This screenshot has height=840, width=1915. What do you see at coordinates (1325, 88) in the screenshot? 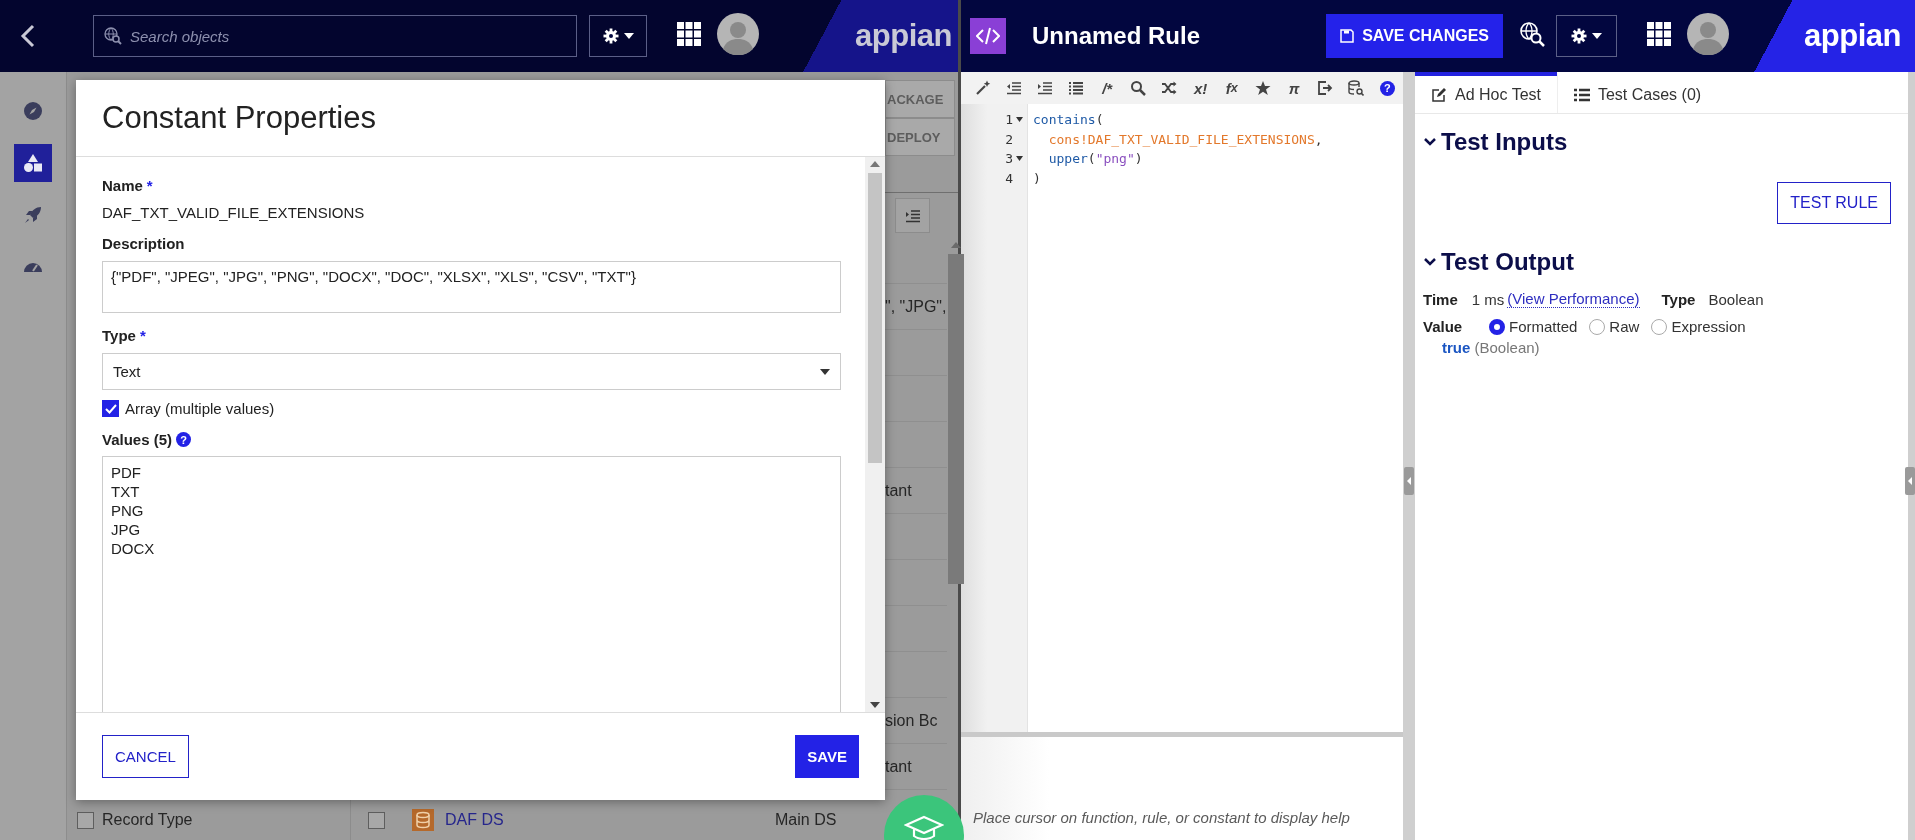
I see `export-icon` at bounding box center [1325, 88].